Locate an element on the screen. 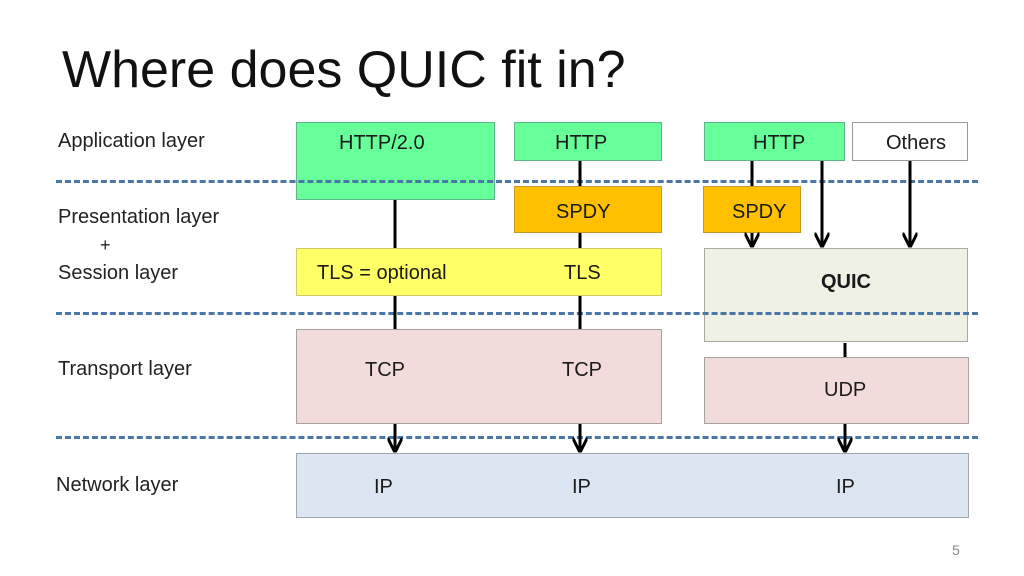  page-number: 5 is located at coordinates (956, 550).